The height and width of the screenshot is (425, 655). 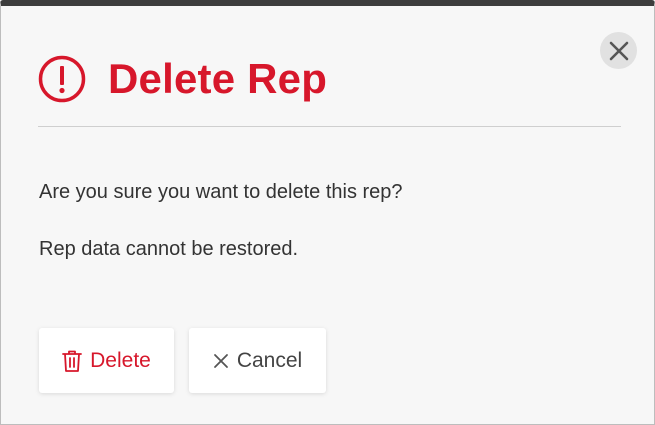 I want to click on close-icon, so click(x=619, y=51).